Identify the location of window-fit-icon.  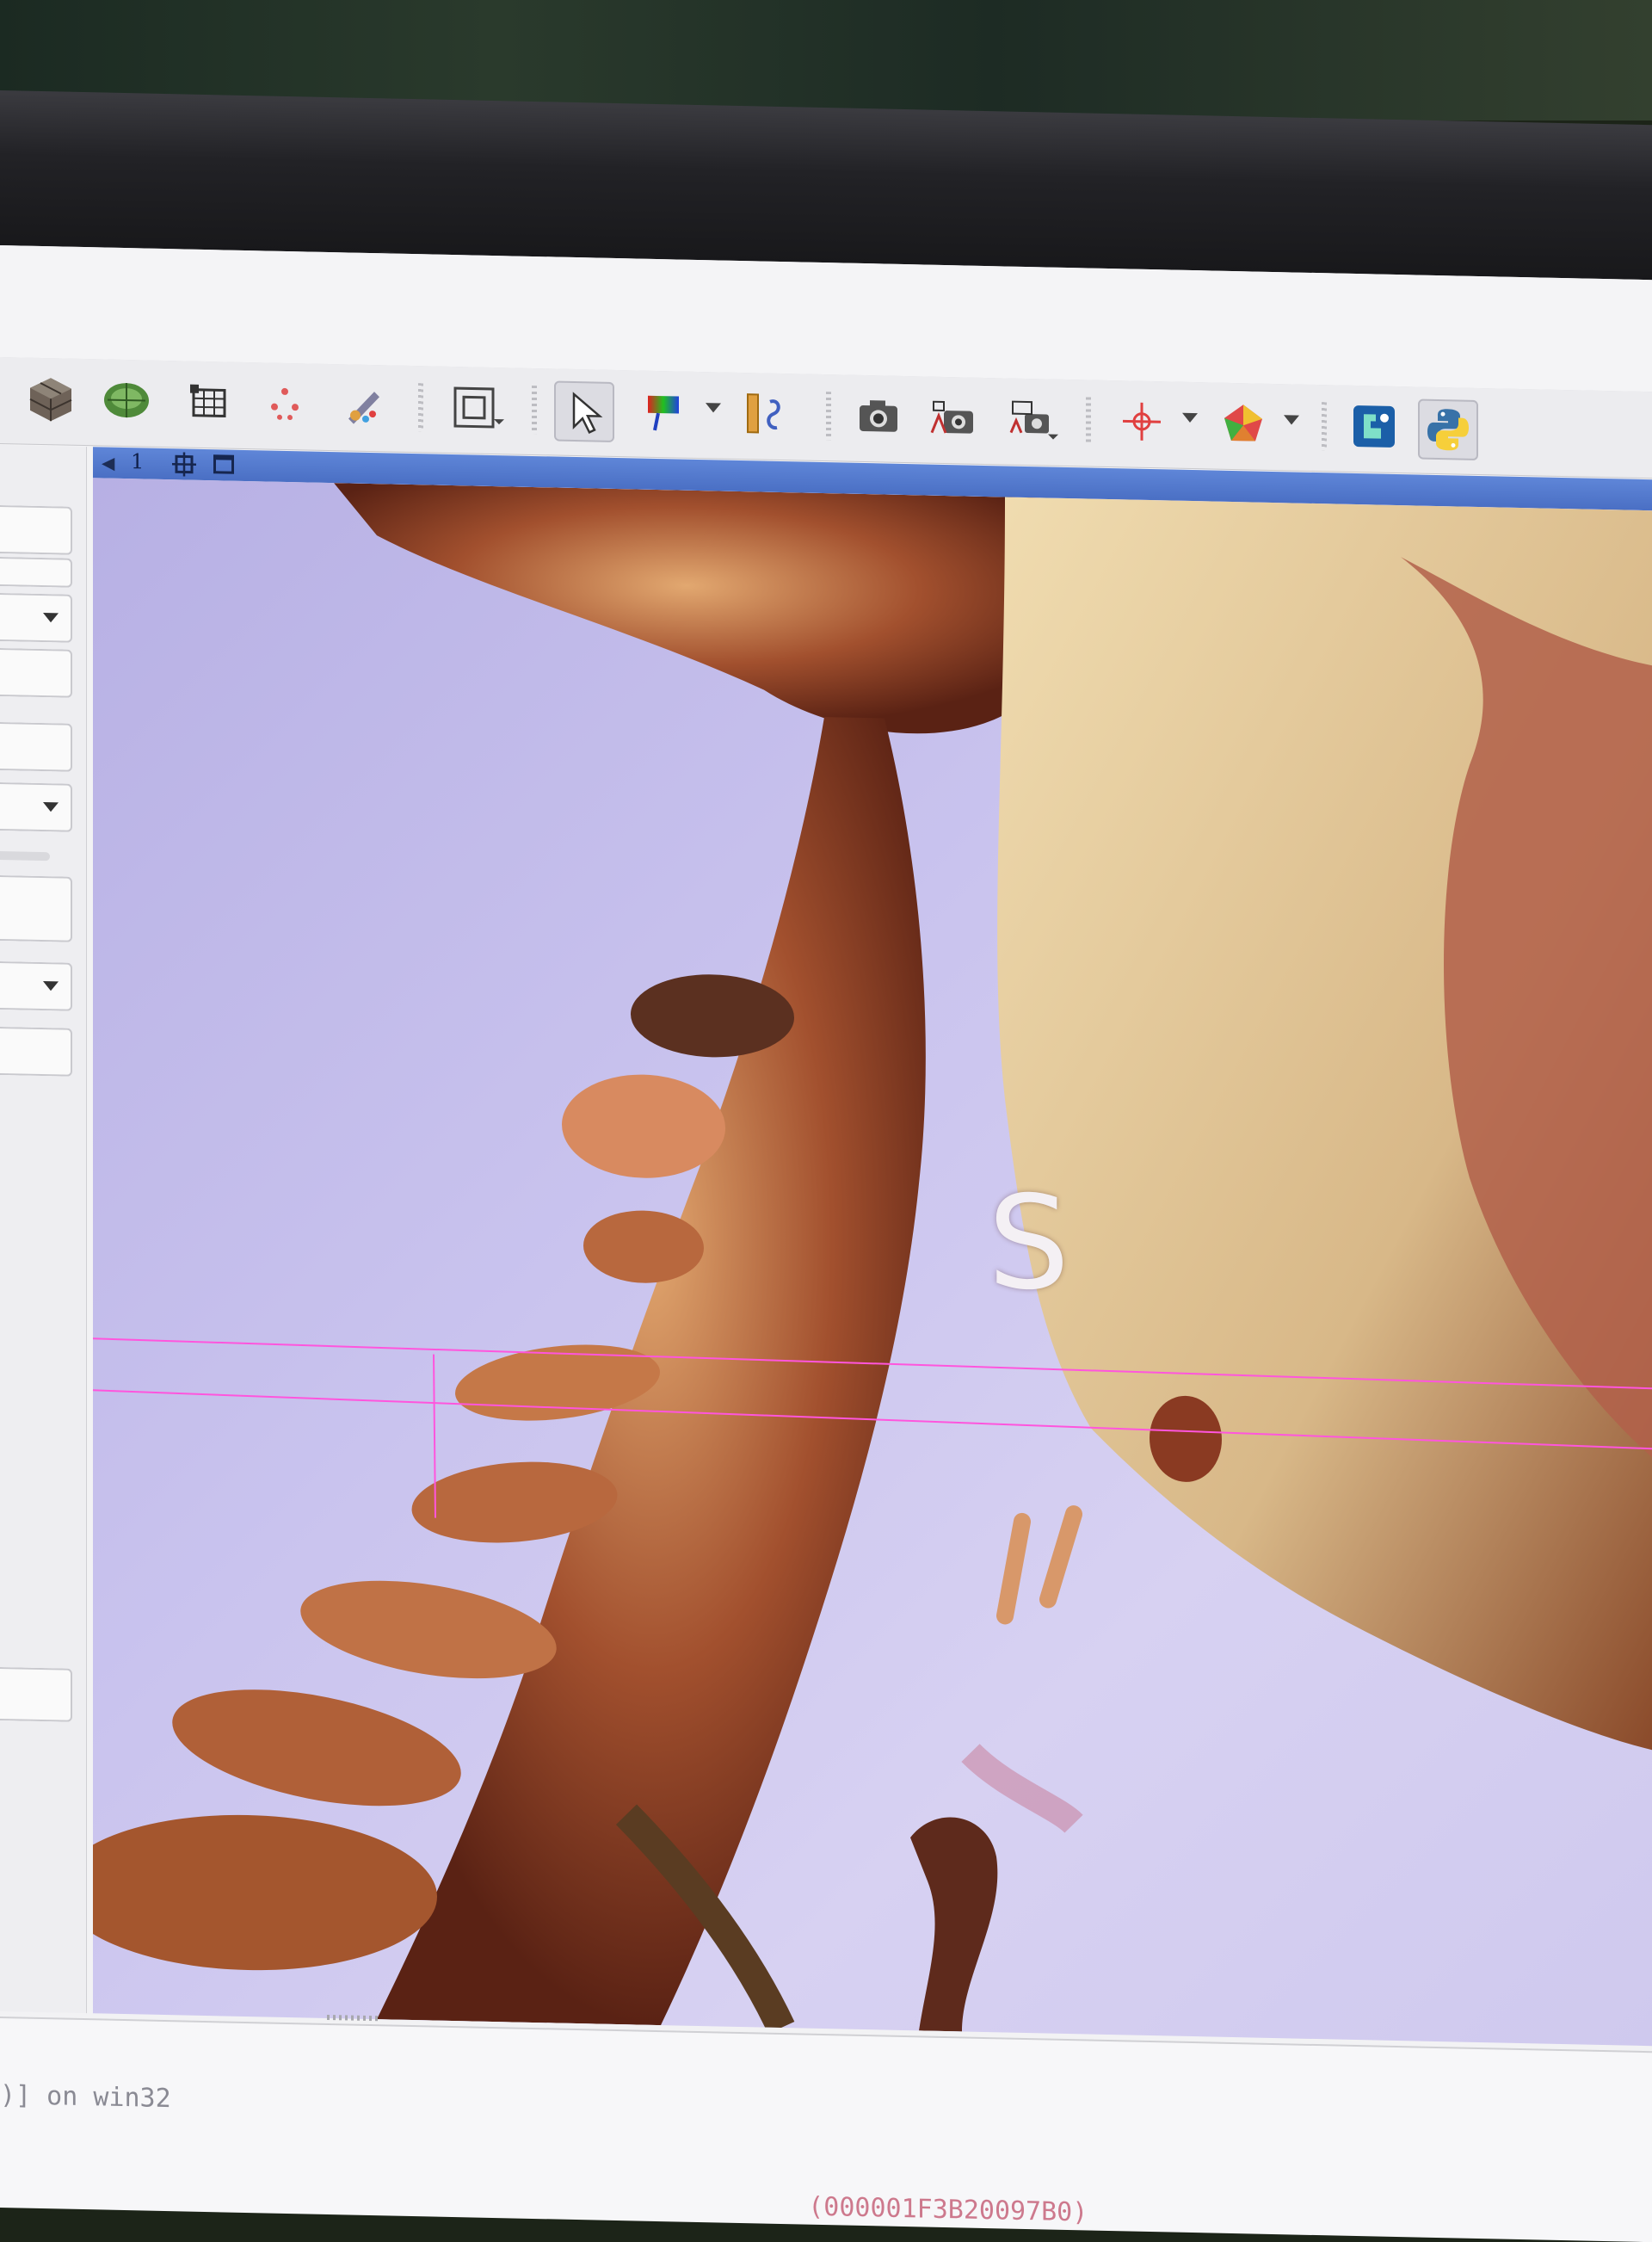
(474, 407).